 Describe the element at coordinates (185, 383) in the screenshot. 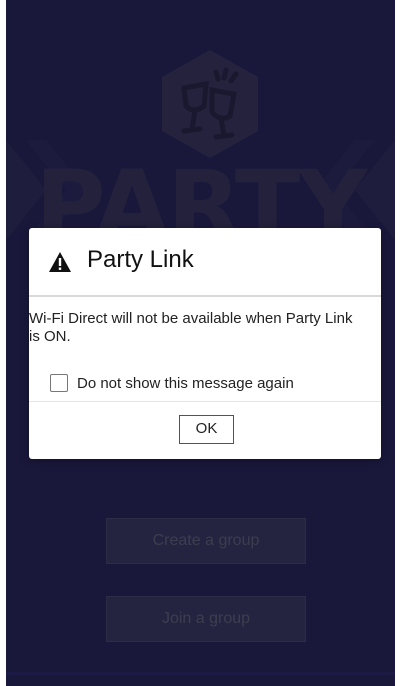

I see `dont-show-again-label: Do not show this message again` at that location.